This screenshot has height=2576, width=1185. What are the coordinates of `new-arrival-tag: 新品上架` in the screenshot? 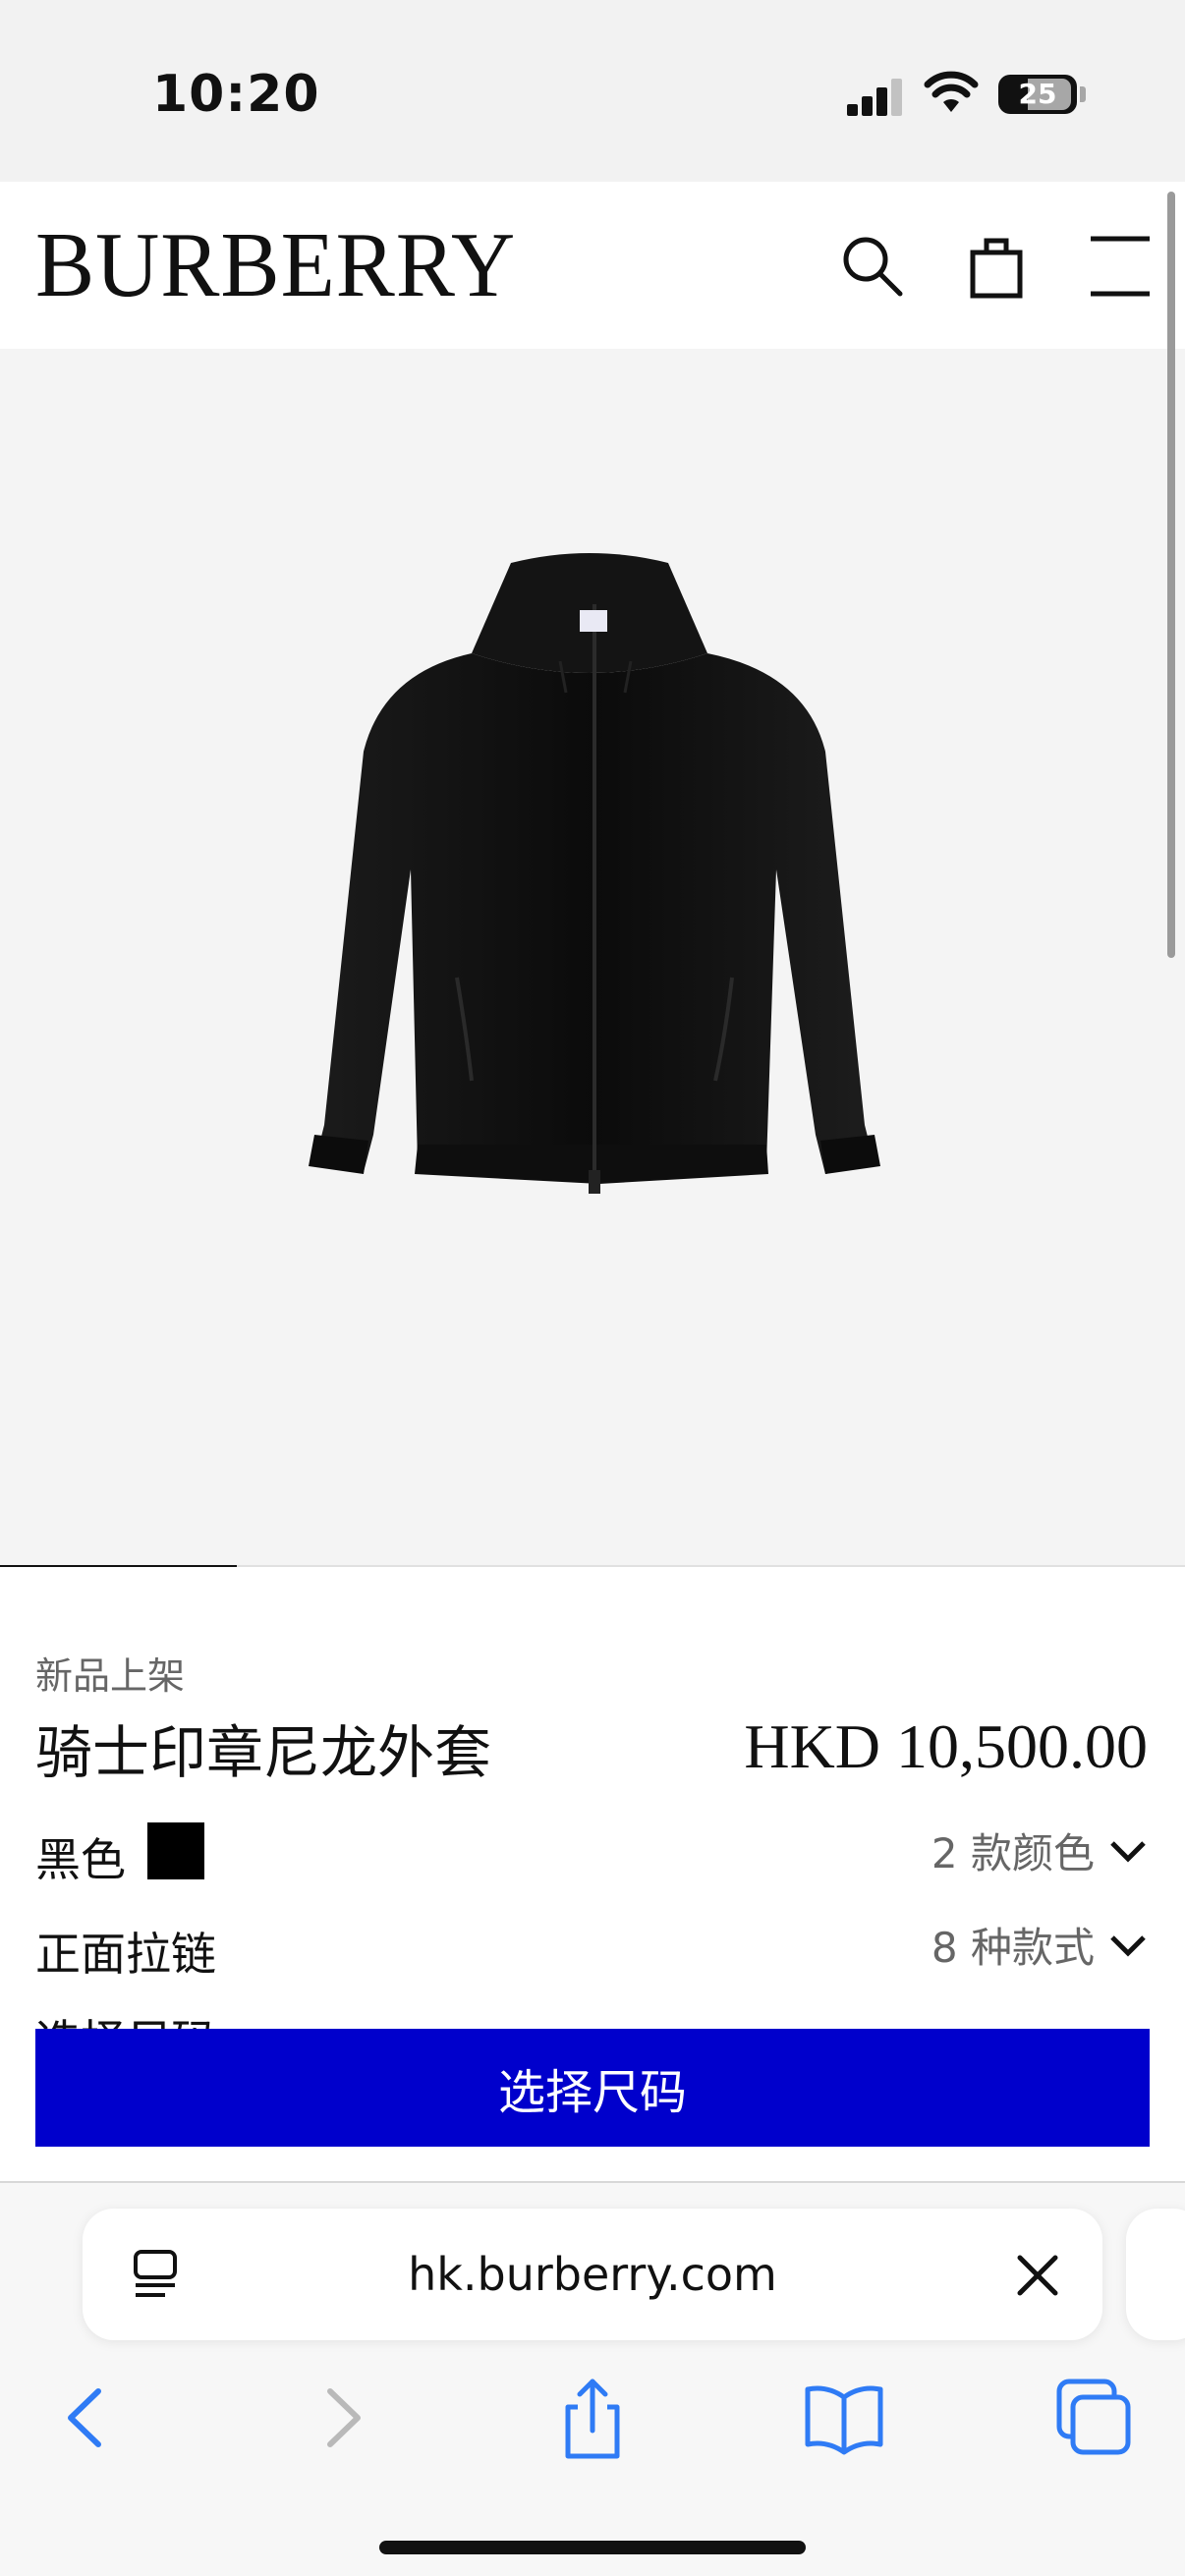 It's located at (111, 1676).